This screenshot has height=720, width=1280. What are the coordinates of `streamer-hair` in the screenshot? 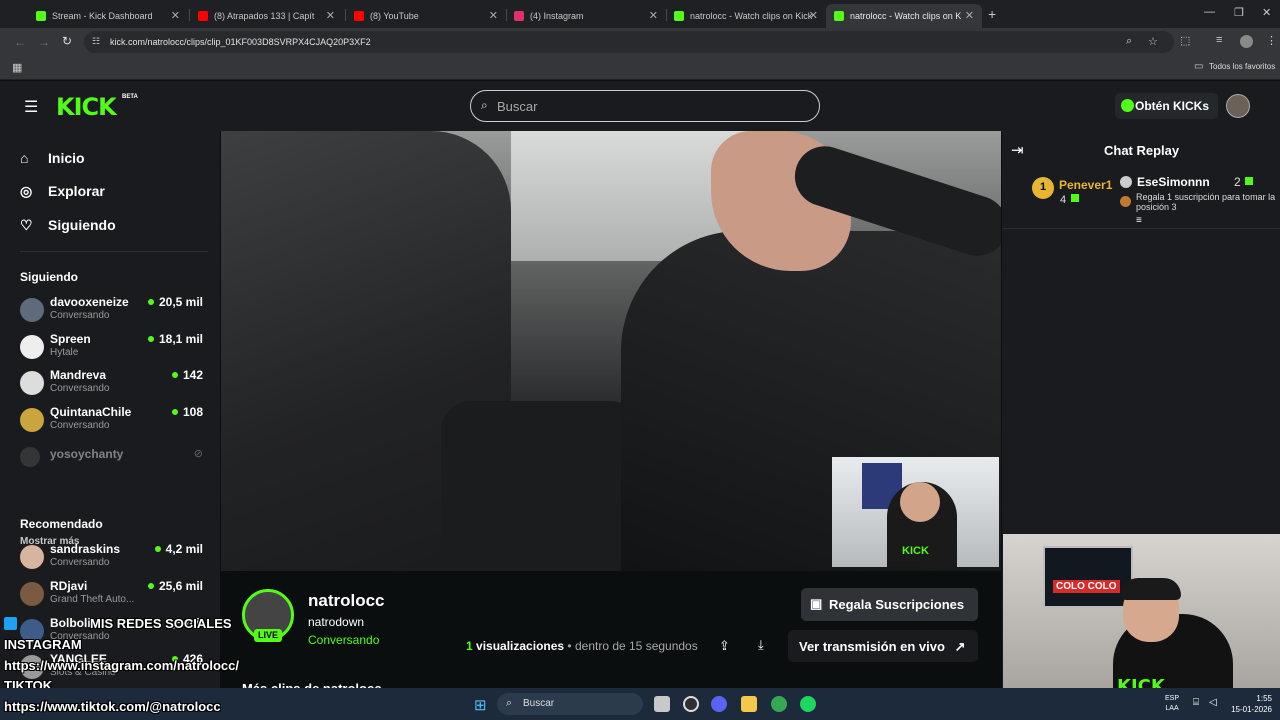 It's located at (1151, 589).